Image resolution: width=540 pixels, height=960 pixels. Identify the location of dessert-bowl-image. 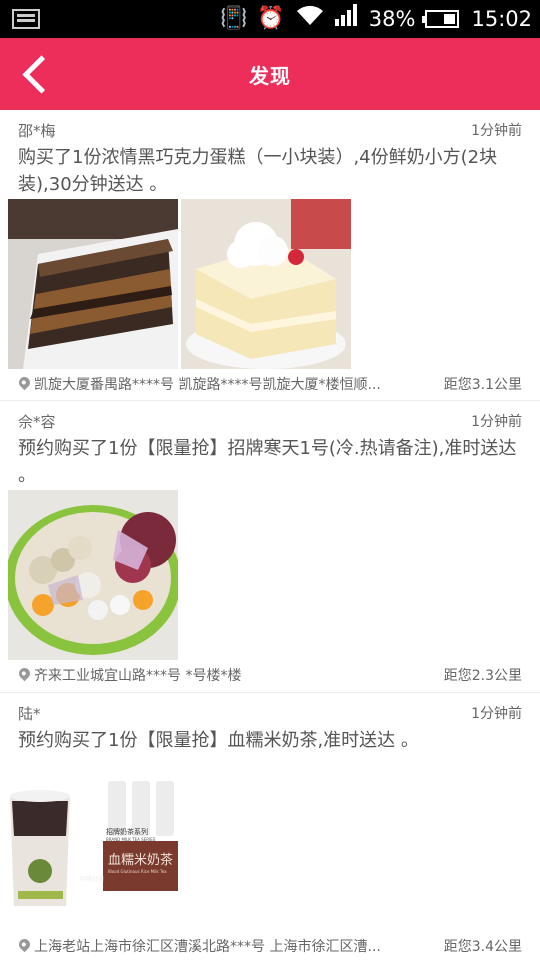
(93, 575).